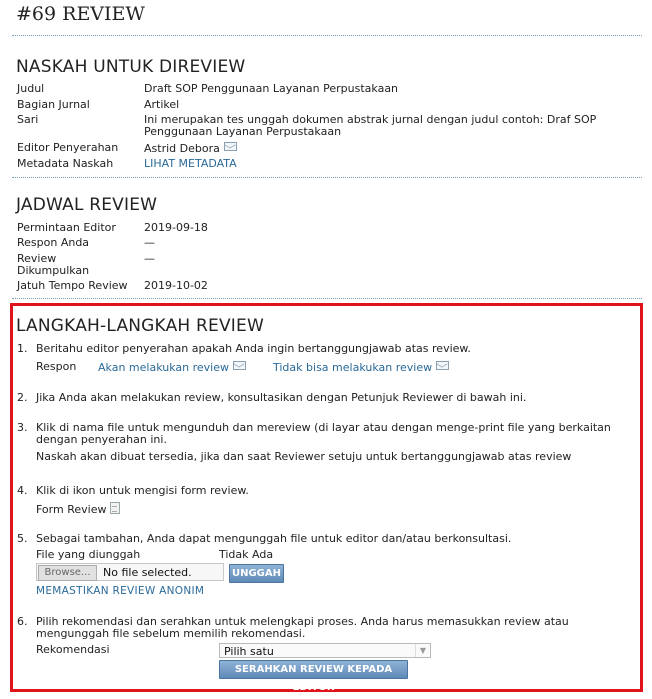  What do you see at coordinates (131, 67) in the screenshot?
I see `section-title-naskah: NASKAH UNTUK DIREVIEW` at bounding box center [131, 67].